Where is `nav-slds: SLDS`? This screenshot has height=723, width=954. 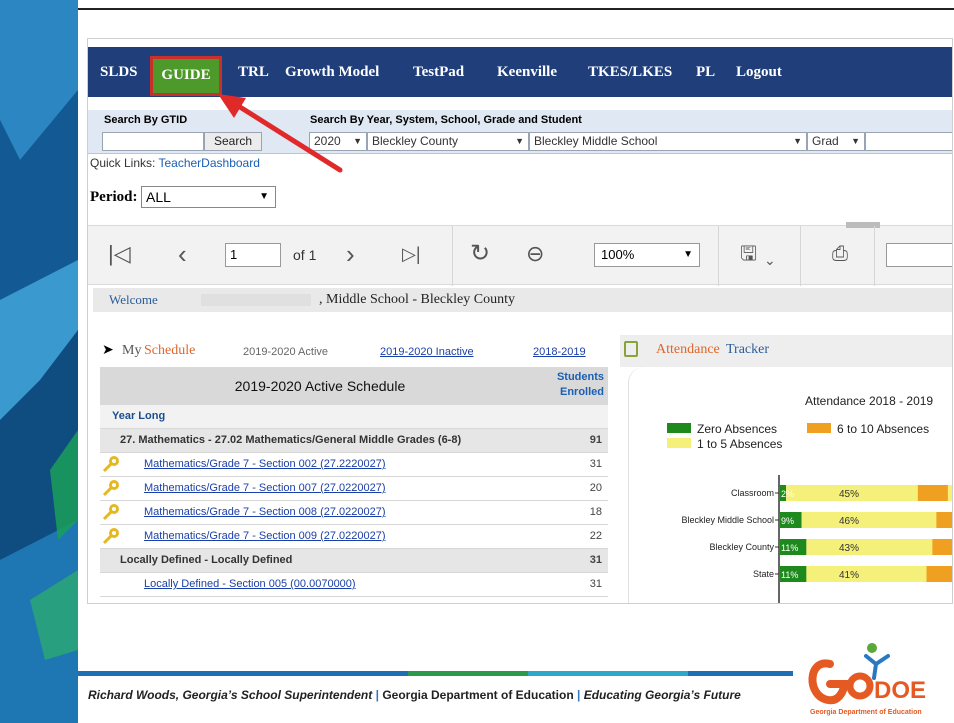 nav-slds: SLDS is located at coordinates (119, 72).